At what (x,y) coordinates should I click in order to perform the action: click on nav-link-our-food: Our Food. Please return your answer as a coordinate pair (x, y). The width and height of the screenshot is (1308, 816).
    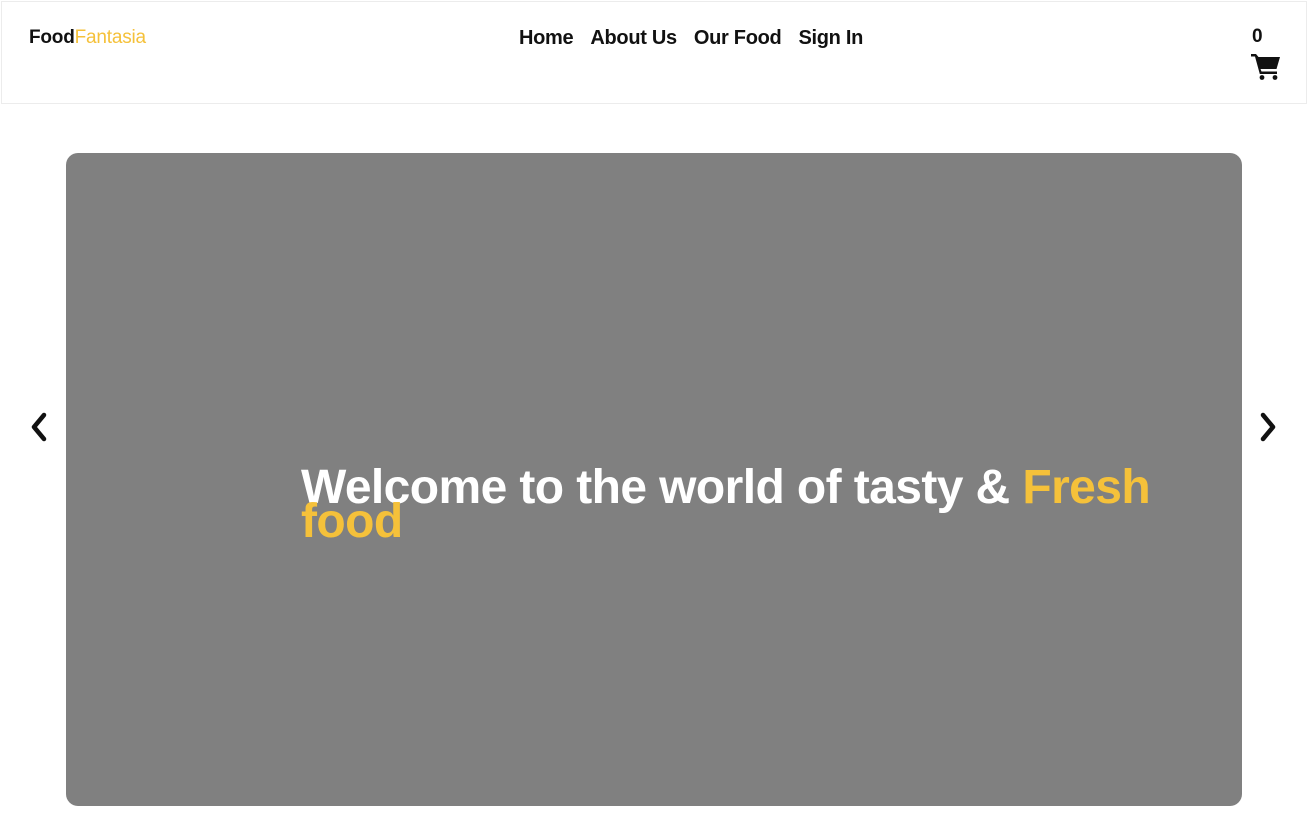
    Looking at the image, I should click on (738, 38).